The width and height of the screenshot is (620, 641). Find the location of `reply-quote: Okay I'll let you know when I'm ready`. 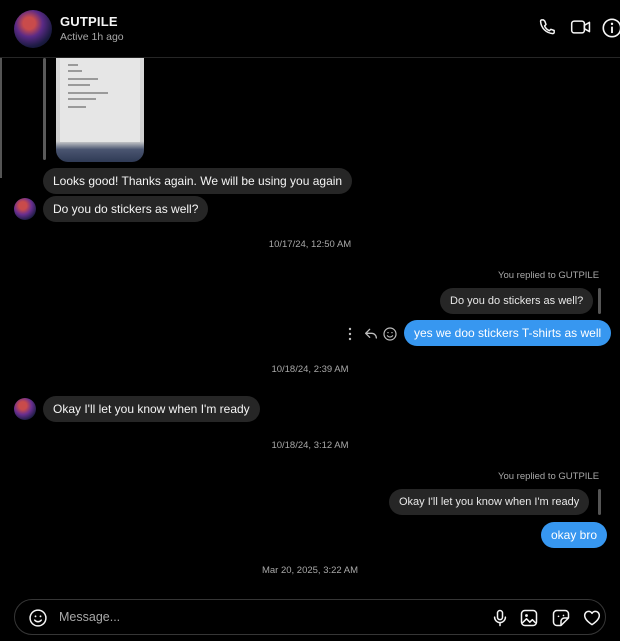

reply-quote: Okay I'll let you know when I'm ready is located at coordinates (489, 502).